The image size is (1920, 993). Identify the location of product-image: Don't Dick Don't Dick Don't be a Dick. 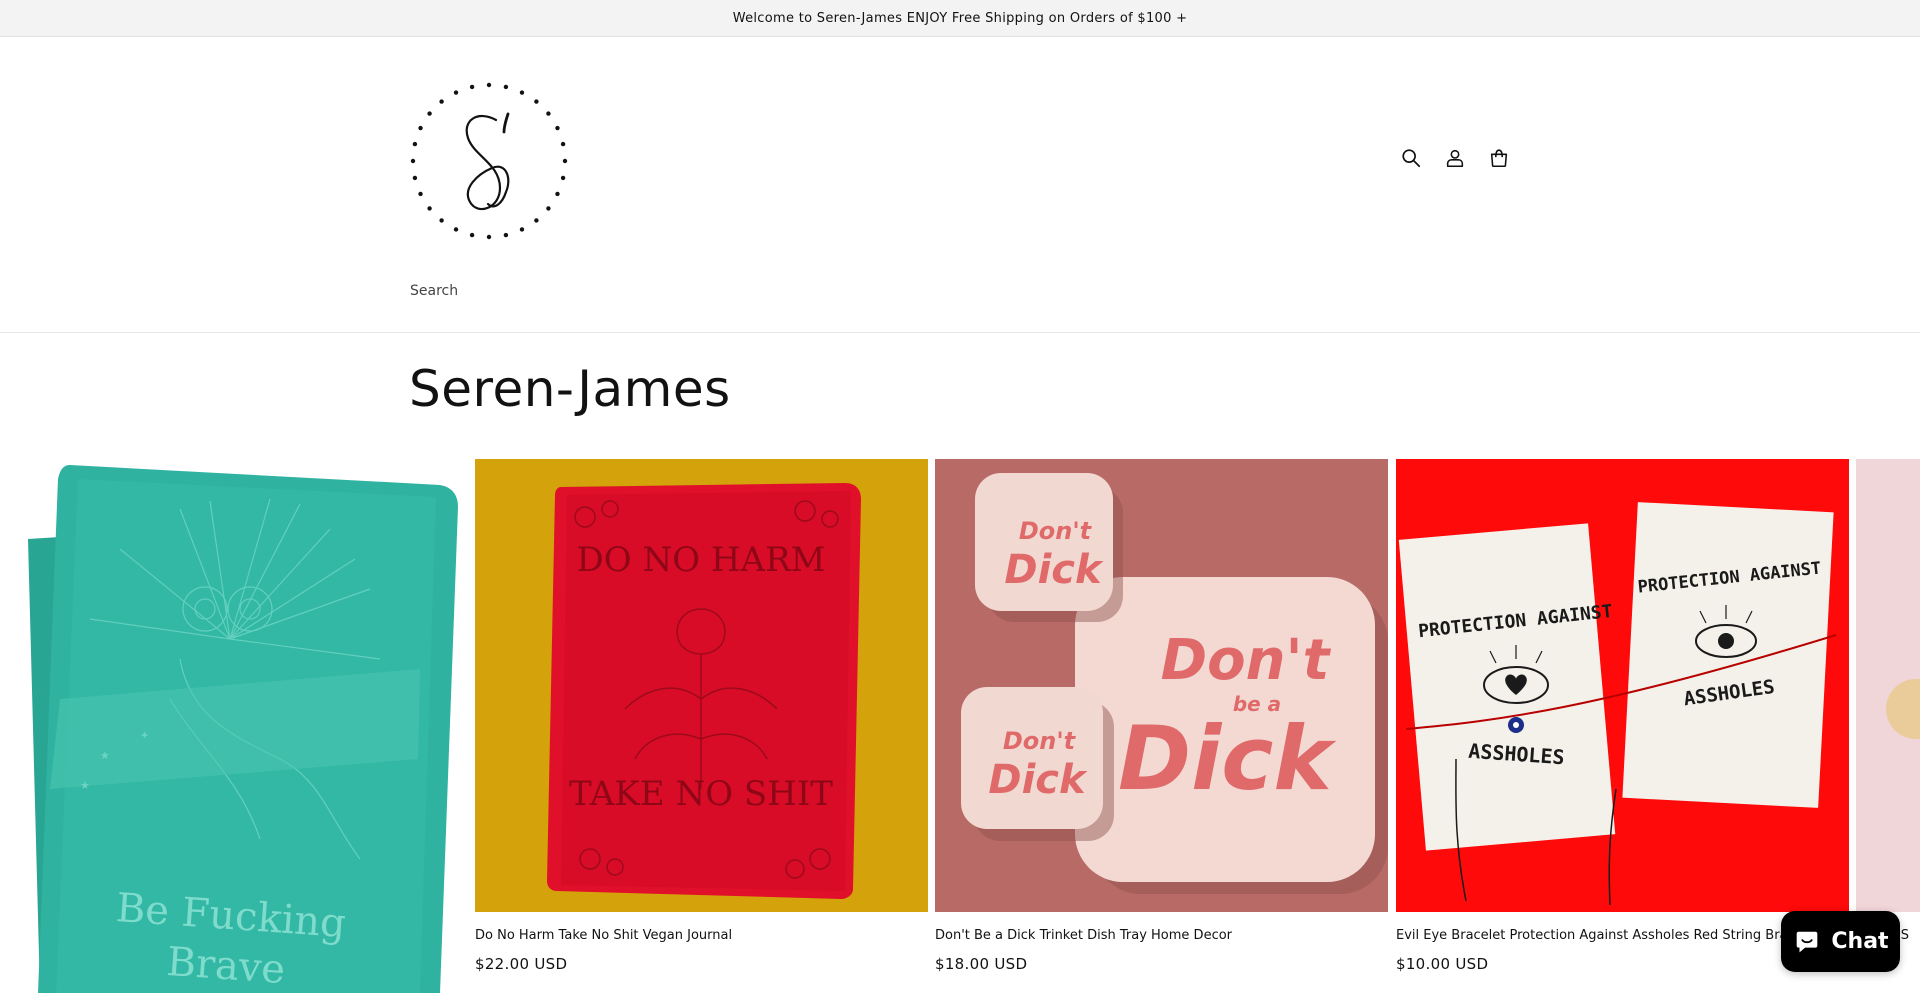
(1161, 685).